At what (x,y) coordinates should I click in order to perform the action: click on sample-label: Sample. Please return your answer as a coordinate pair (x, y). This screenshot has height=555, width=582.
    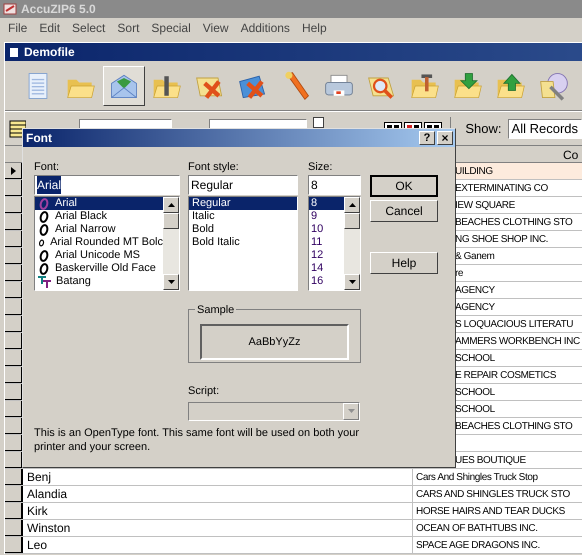
    Looking at the image, I should click on (215, 310).